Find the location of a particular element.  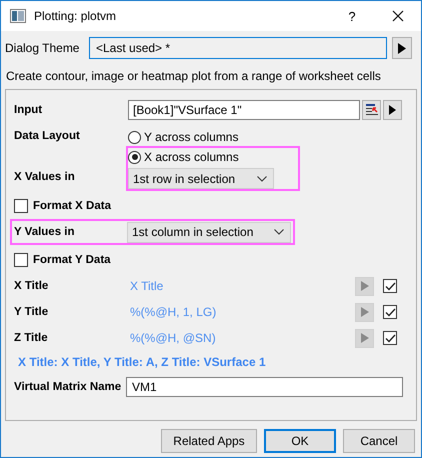

select-range-icon is located at coordinates (371, 110).